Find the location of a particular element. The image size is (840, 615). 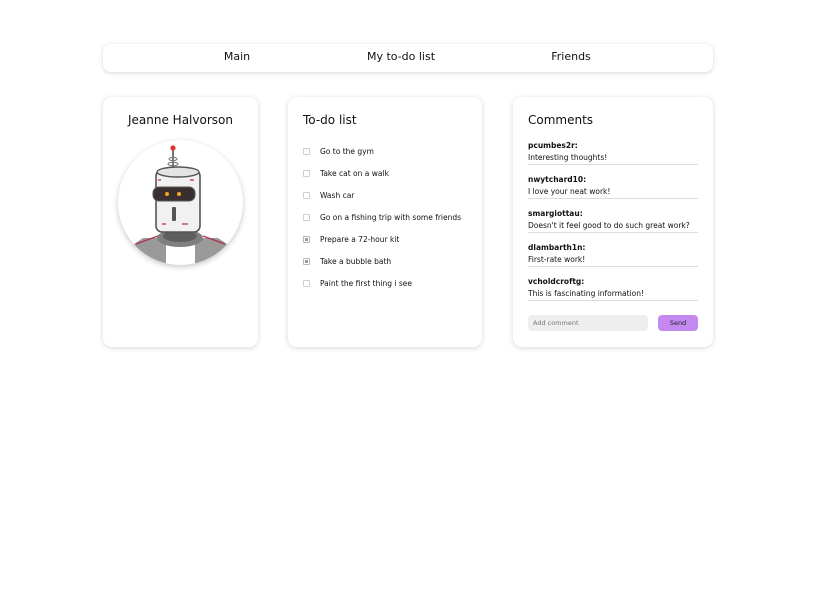

todo-label: Go on a fishing trip with some friends is located at coordinates (391, 217).